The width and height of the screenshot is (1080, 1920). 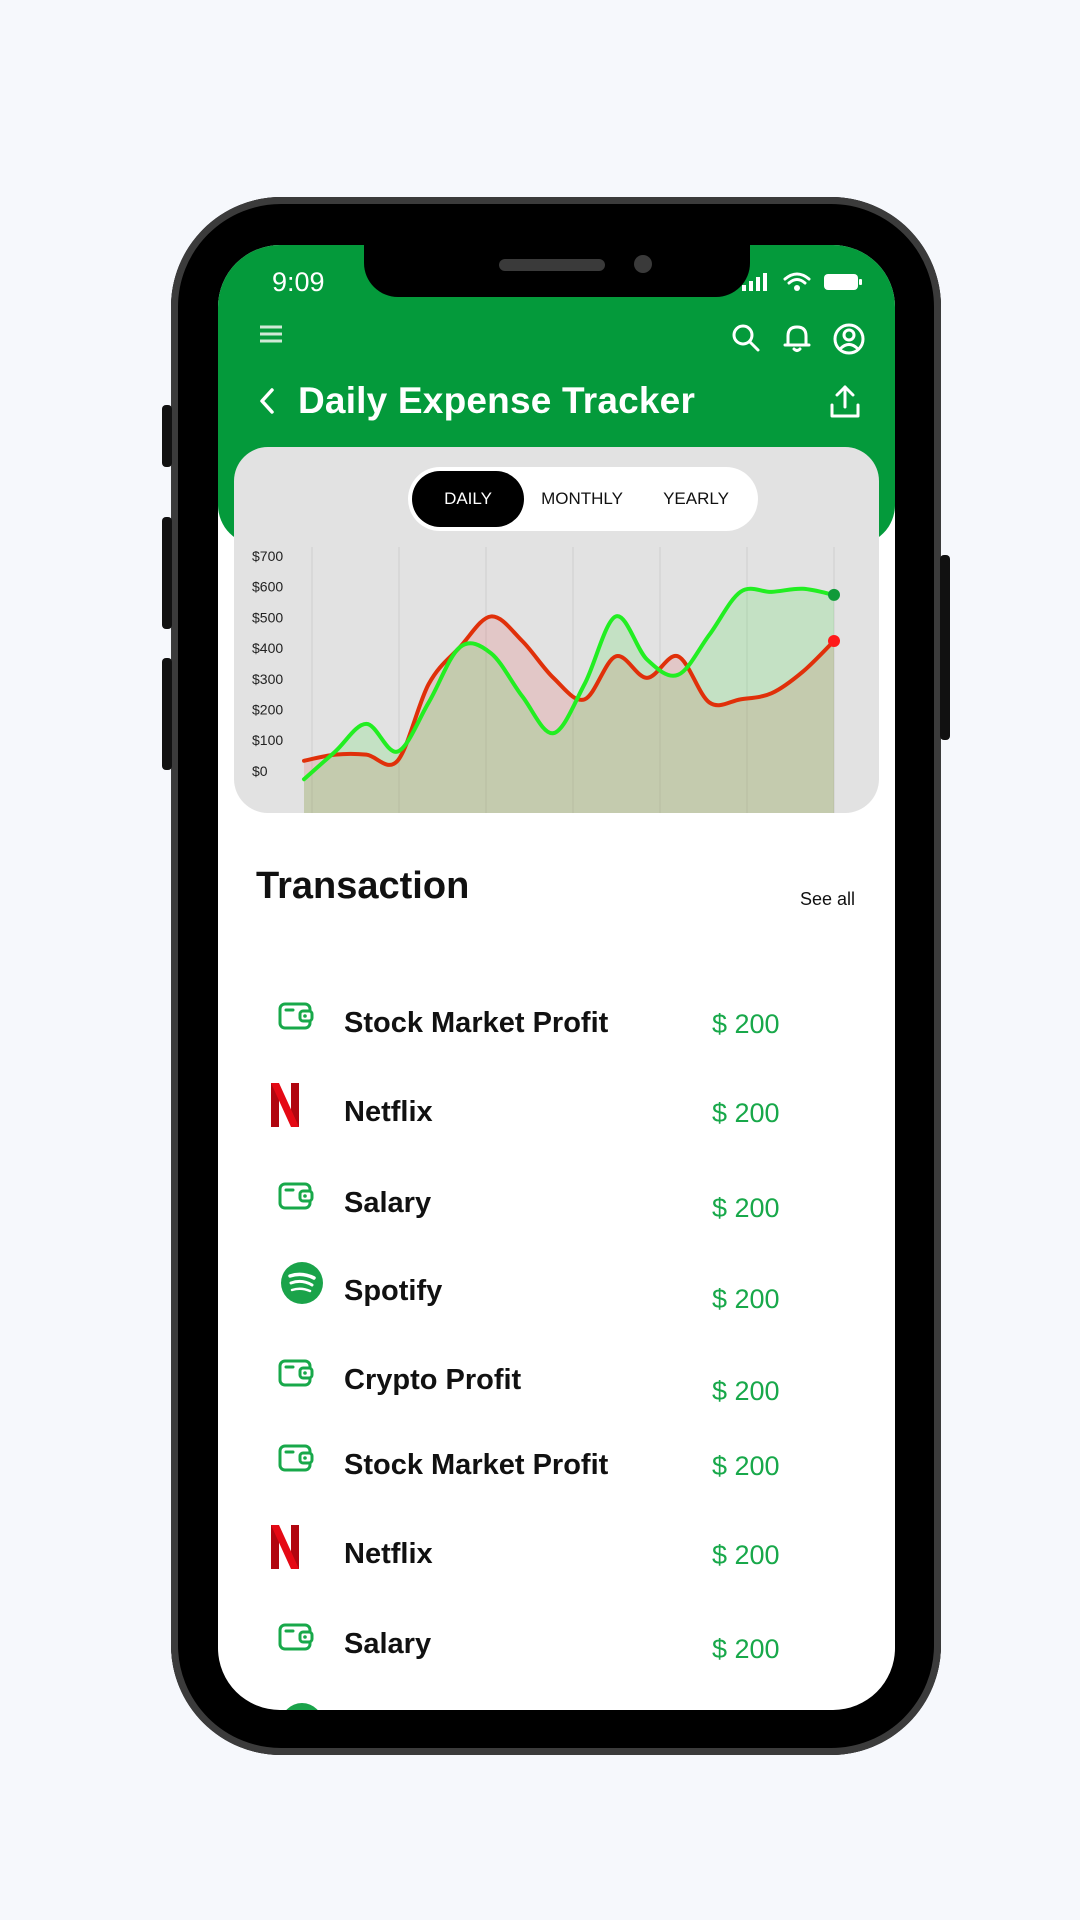 What do you see at coordinates (797, 281) in the screenshot?
I see `wifi-icon` at bounding box center [797, 281].